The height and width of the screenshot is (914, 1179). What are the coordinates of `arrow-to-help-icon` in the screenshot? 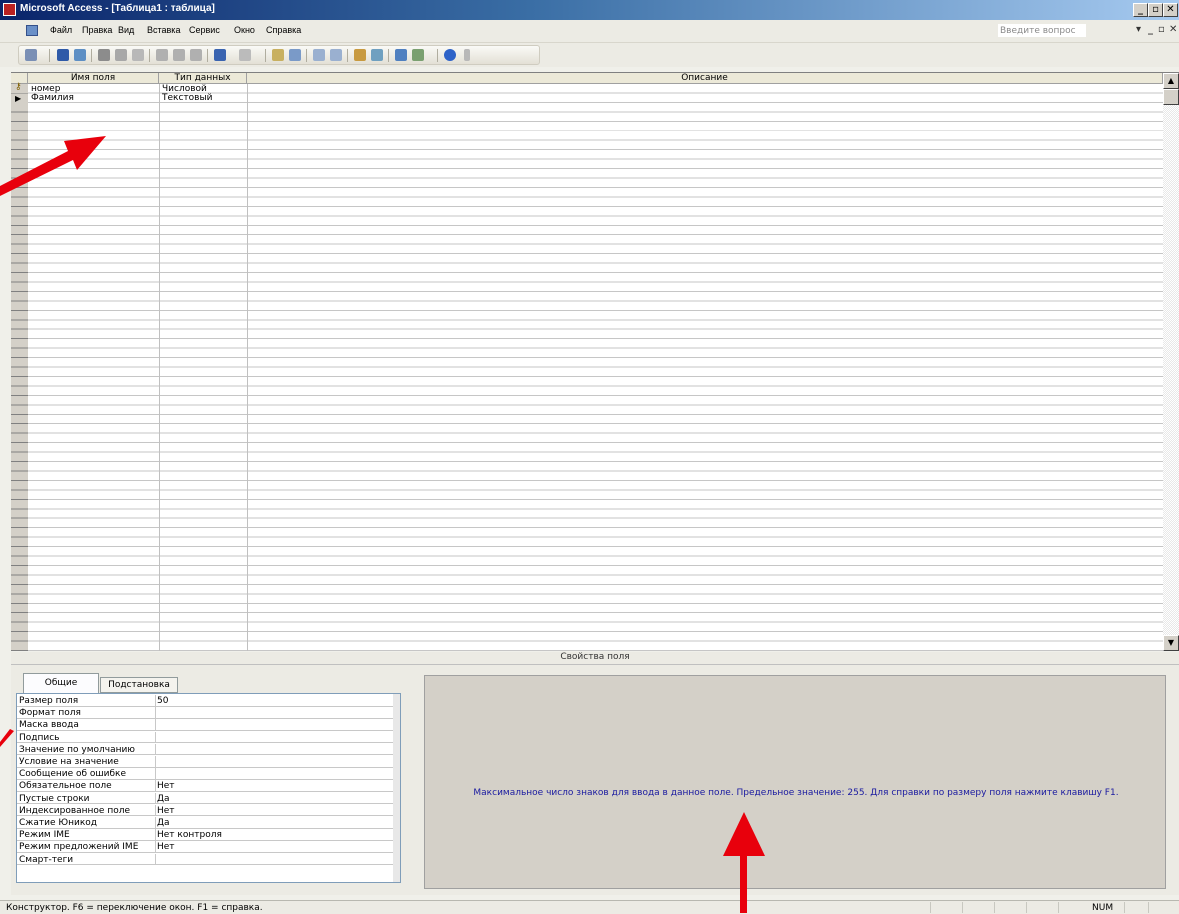 It's located at (744, 862).